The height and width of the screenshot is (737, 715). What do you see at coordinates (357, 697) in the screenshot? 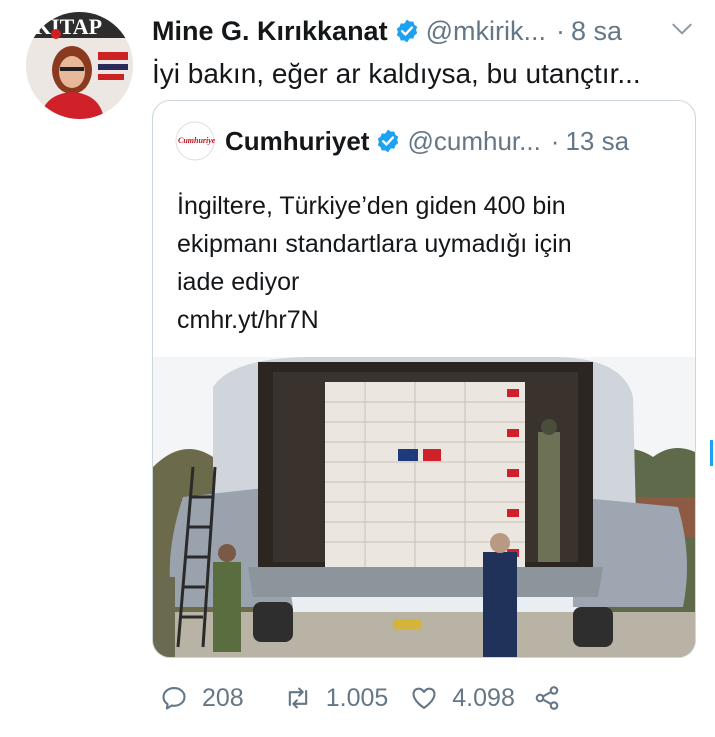
I see `retweet-count: 1.005` at bounding box center [357, 697].